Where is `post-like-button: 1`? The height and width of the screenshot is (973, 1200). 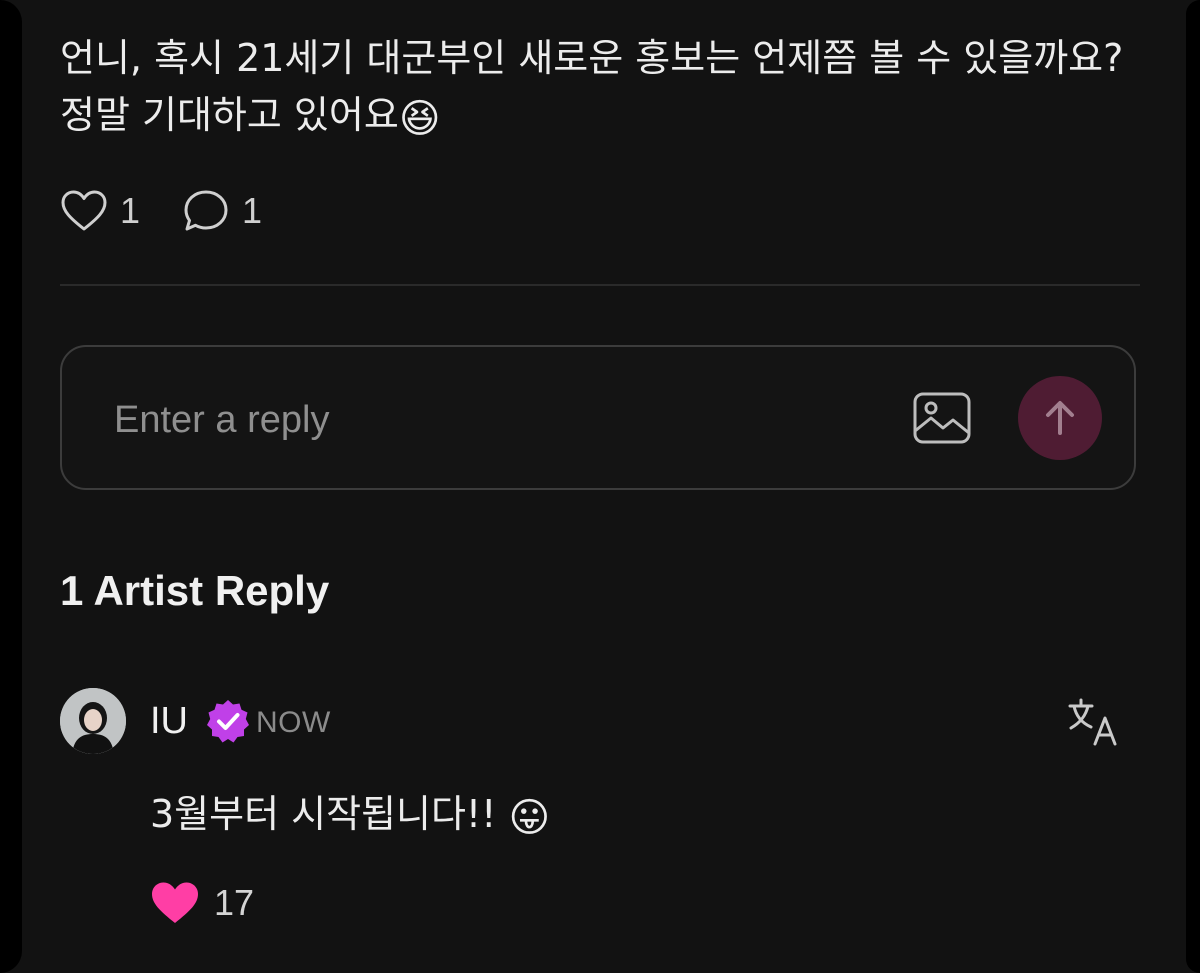 post-like-button: 1 is located at coordinates (100, 211).